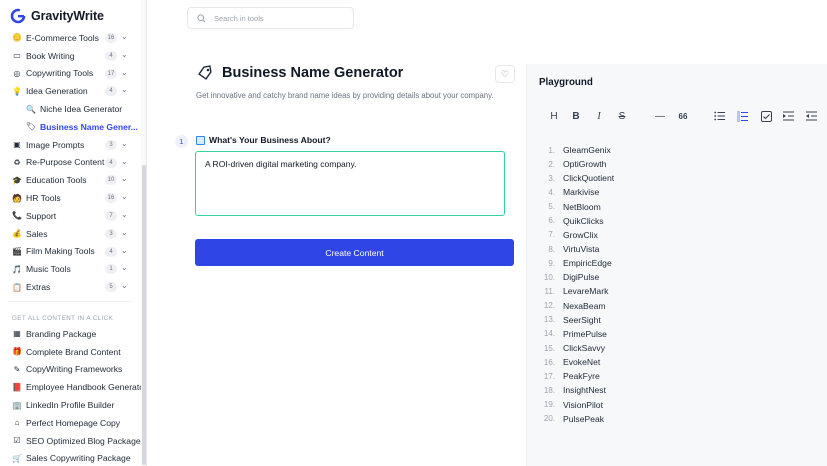 Image resolution: width=827 pixels, height=466 pixels. I want to click on package-item-linkedin-profile-builder: 🏢 LinkedIn Profile Builder, so click(70, 405).